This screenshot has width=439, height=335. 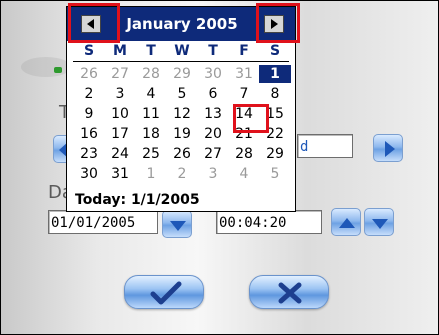 I want to click on highlight-next-month, so click(x=278, y=23).